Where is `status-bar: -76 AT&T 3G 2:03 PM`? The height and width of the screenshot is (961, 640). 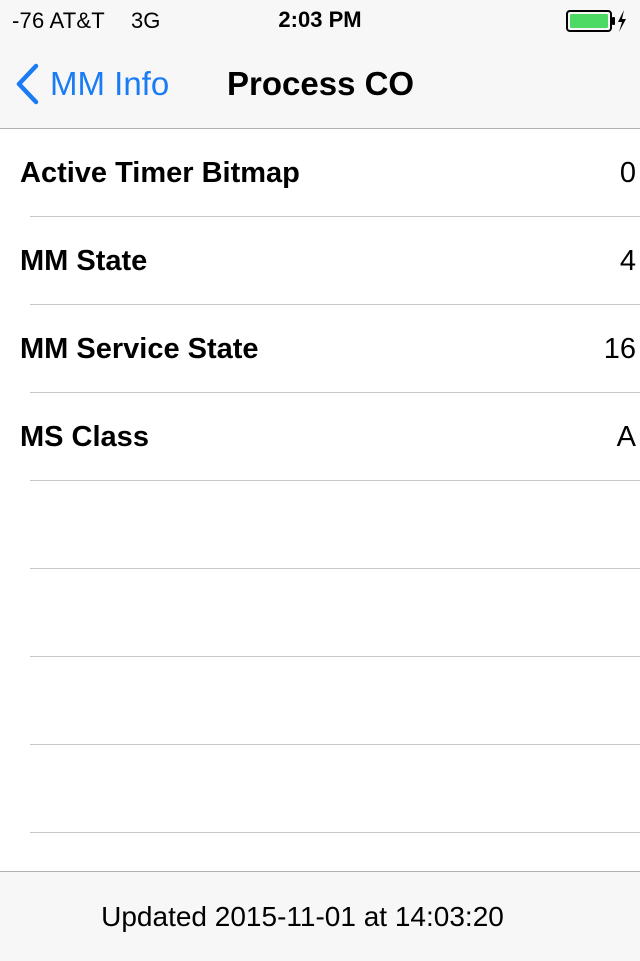
status-bar: -76 AT&T 3G 2:03 PM is located at coordinates (320, 20).